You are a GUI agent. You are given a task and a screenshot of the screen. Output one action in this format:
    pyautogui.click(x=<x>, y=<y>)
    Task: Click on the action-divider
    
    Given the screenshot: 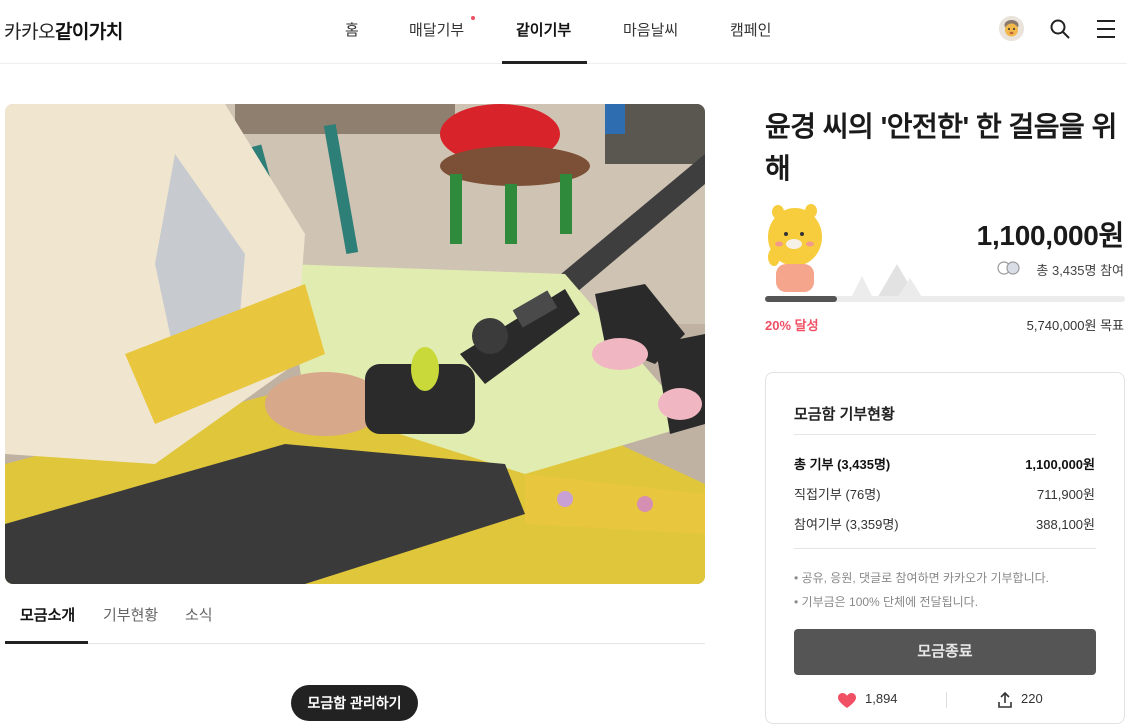 What is the action you would take?
    pyautogui.click(x=946, y=700)
    